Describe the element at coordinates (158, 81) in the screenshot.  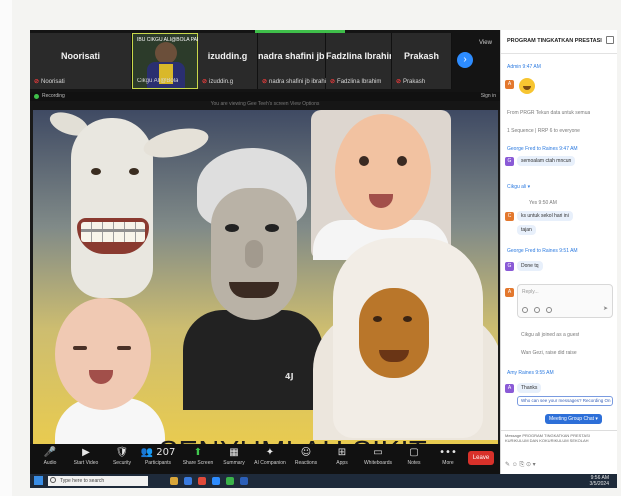
I see `participant-label: Cikgu Ali@Bola` at that location.